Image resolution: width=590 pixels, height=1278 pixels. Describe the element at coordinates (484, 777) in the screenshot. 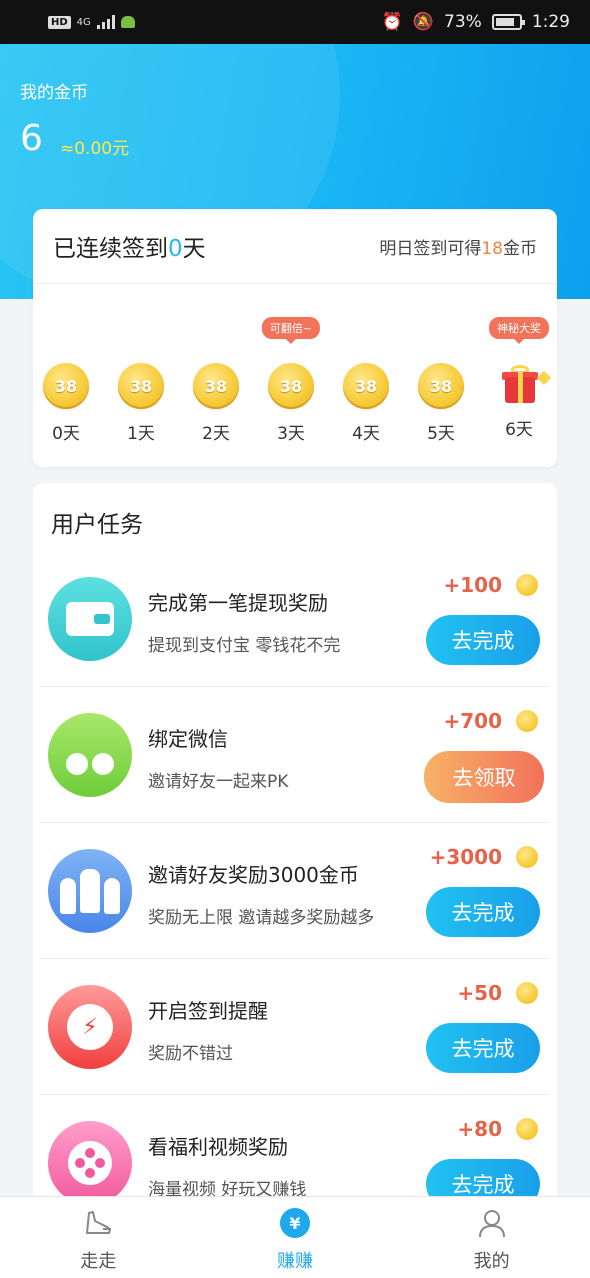

I see `task-claim-button: 去领取` at that location.